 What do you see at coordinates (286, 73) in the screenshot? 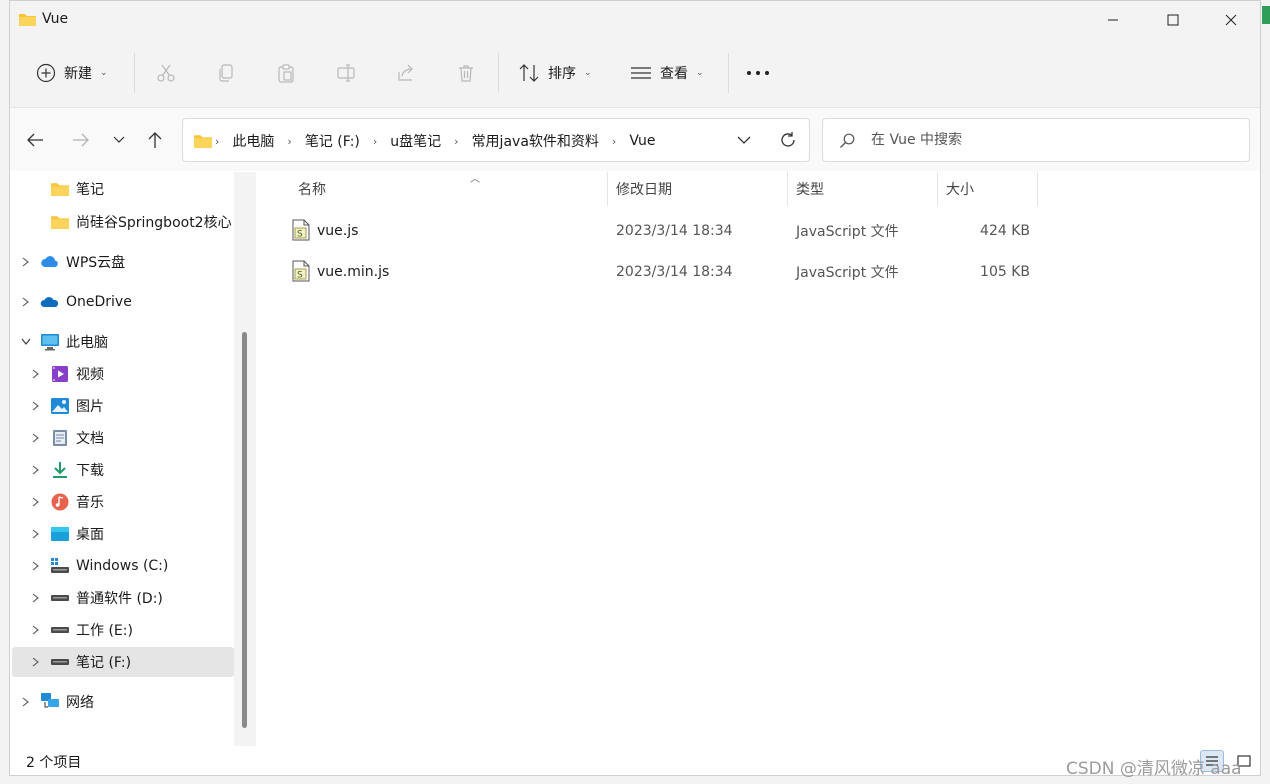
I see `paste-button` at bounding box center [286, 73].